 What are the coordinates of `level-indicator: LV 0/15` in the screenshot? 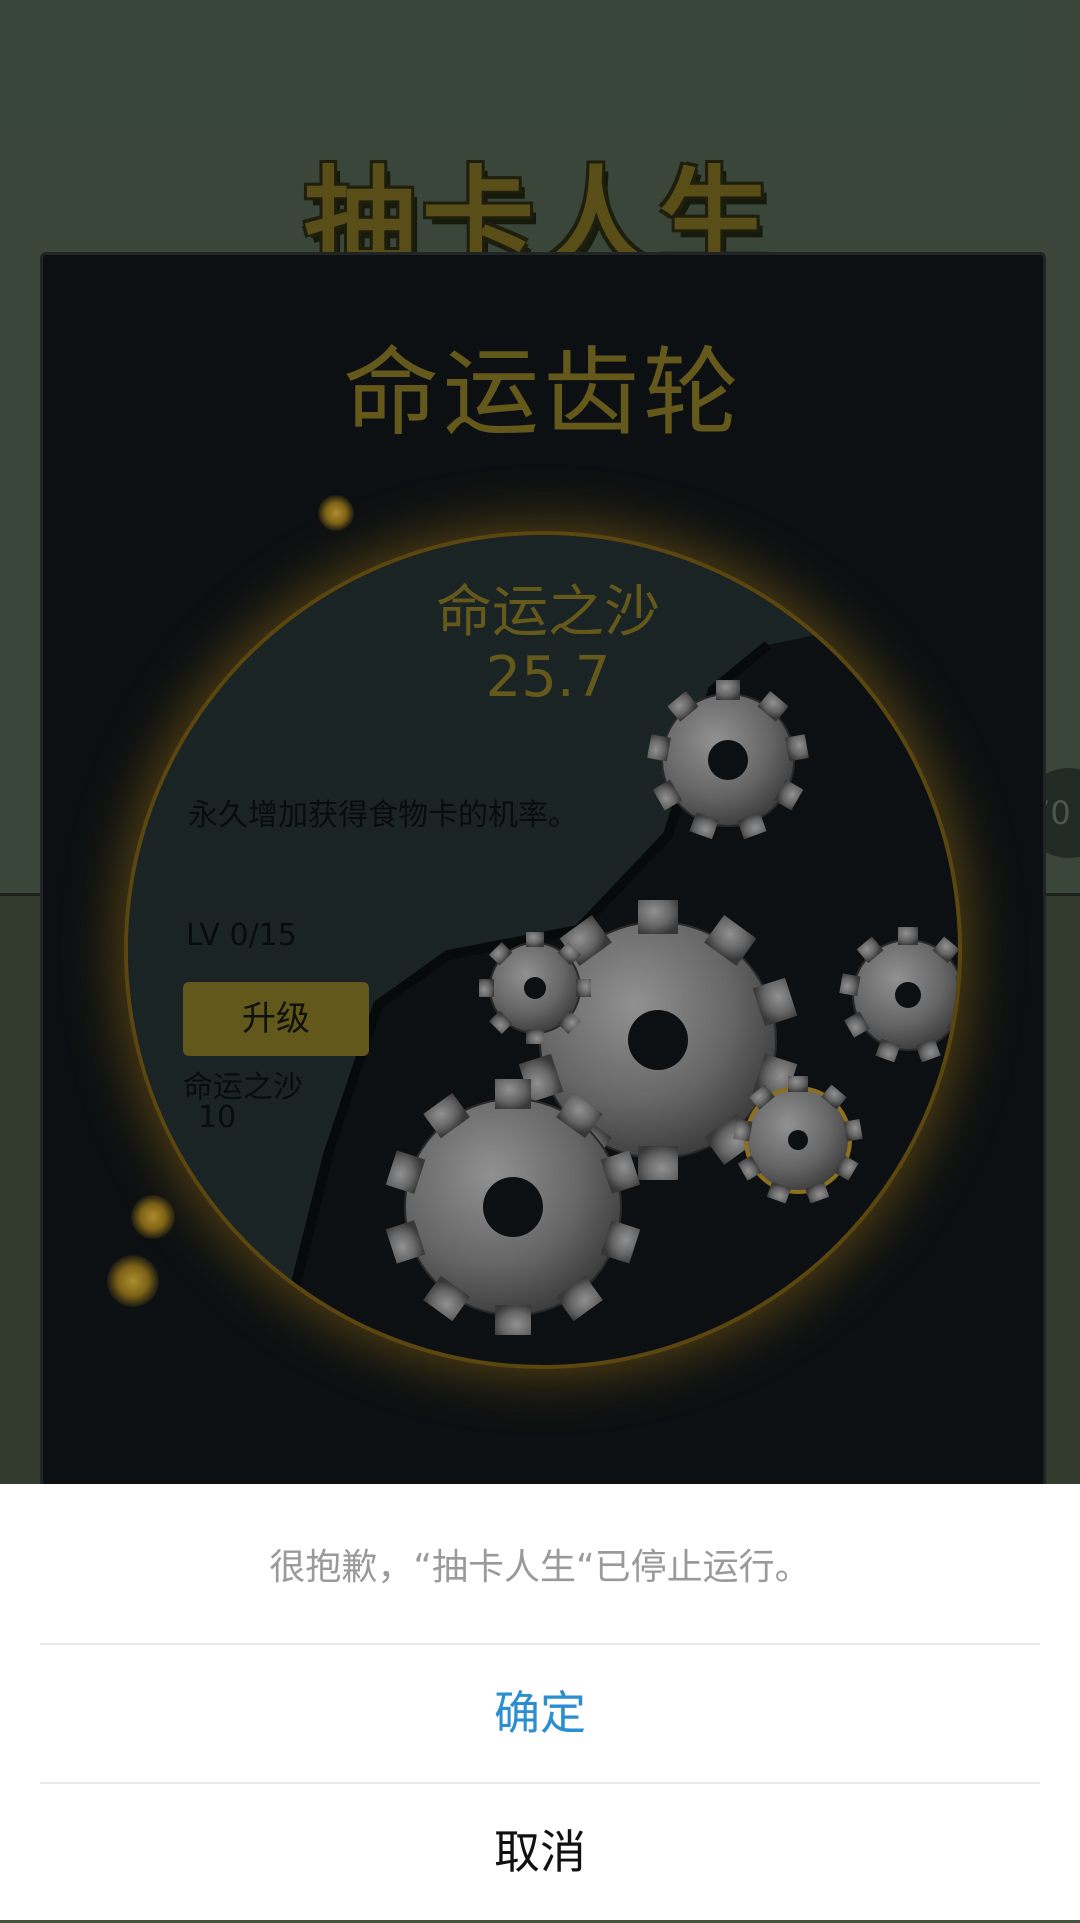 It's located at (241, 935).